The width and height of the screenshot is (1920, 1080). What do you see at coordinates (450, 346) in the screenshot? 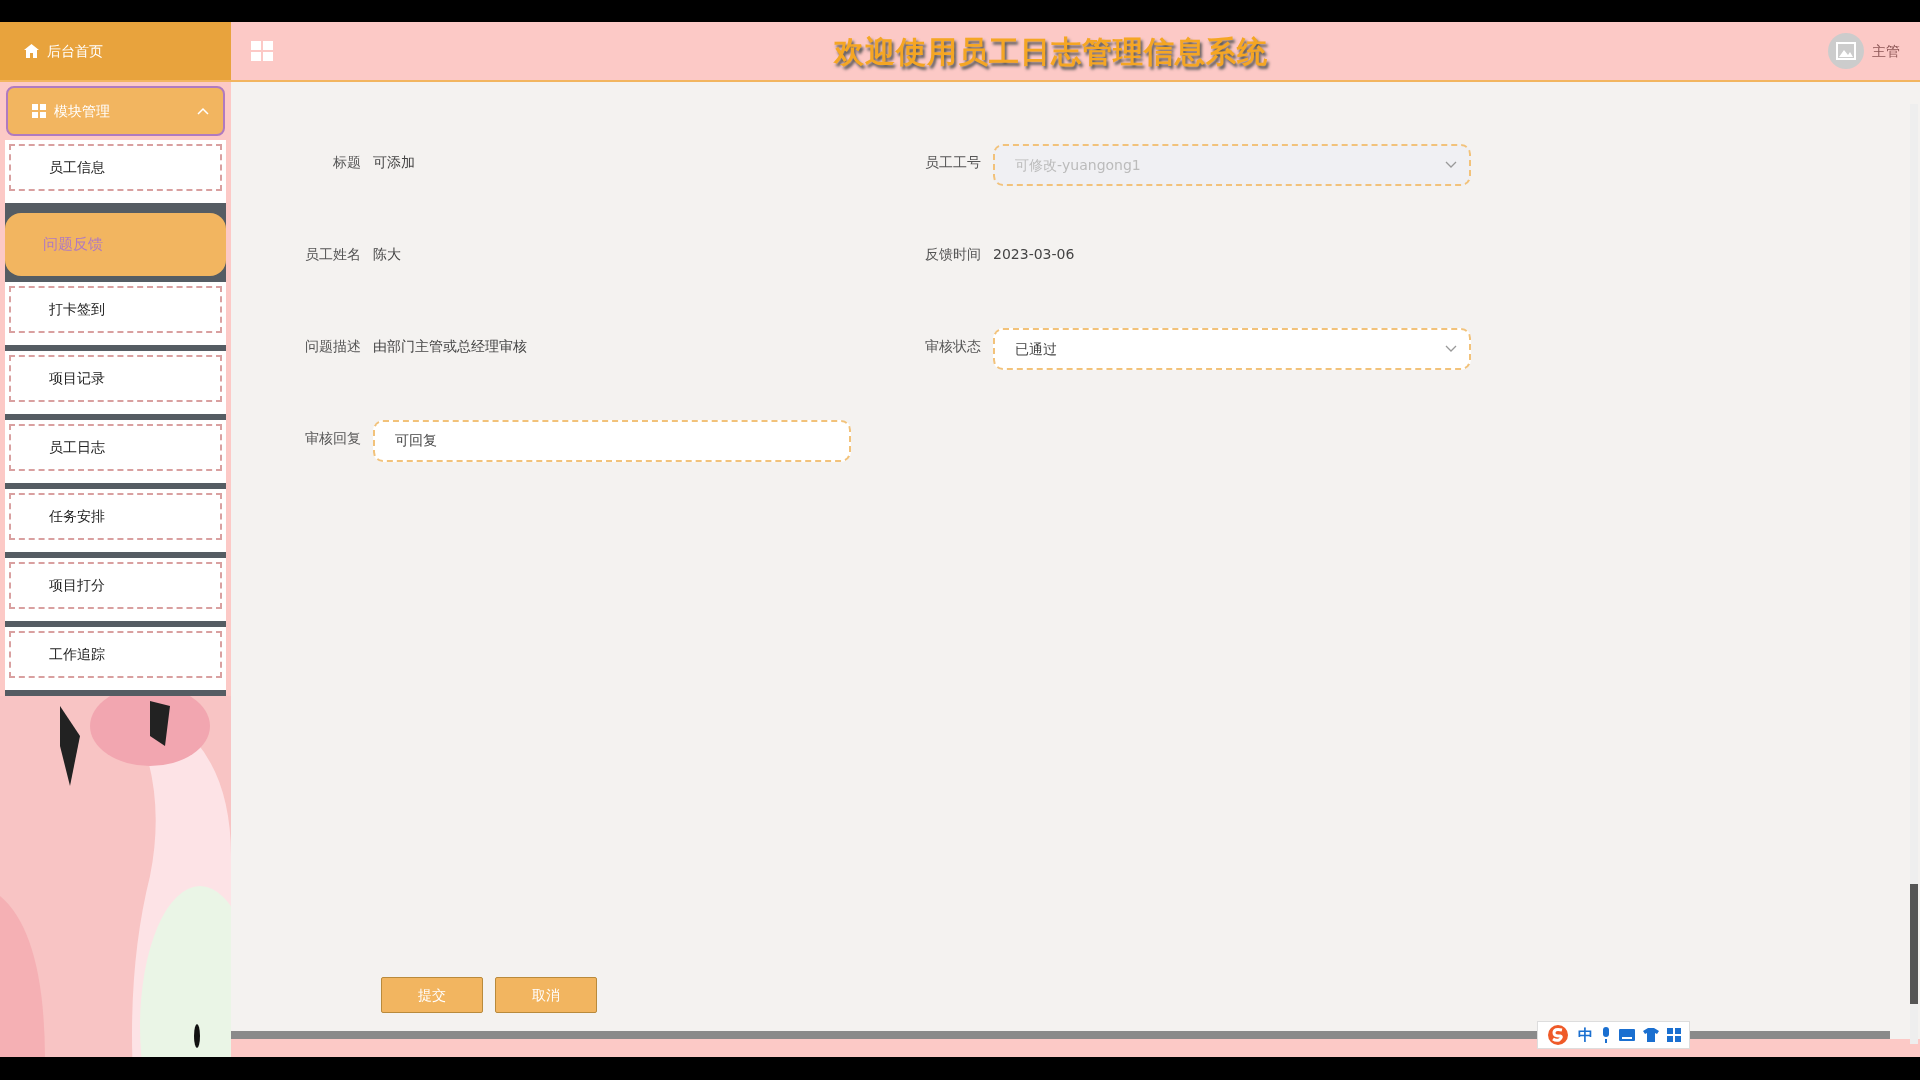
I see `field-value: 由部门主管或总经理审核` at bounding box center [450, 346].